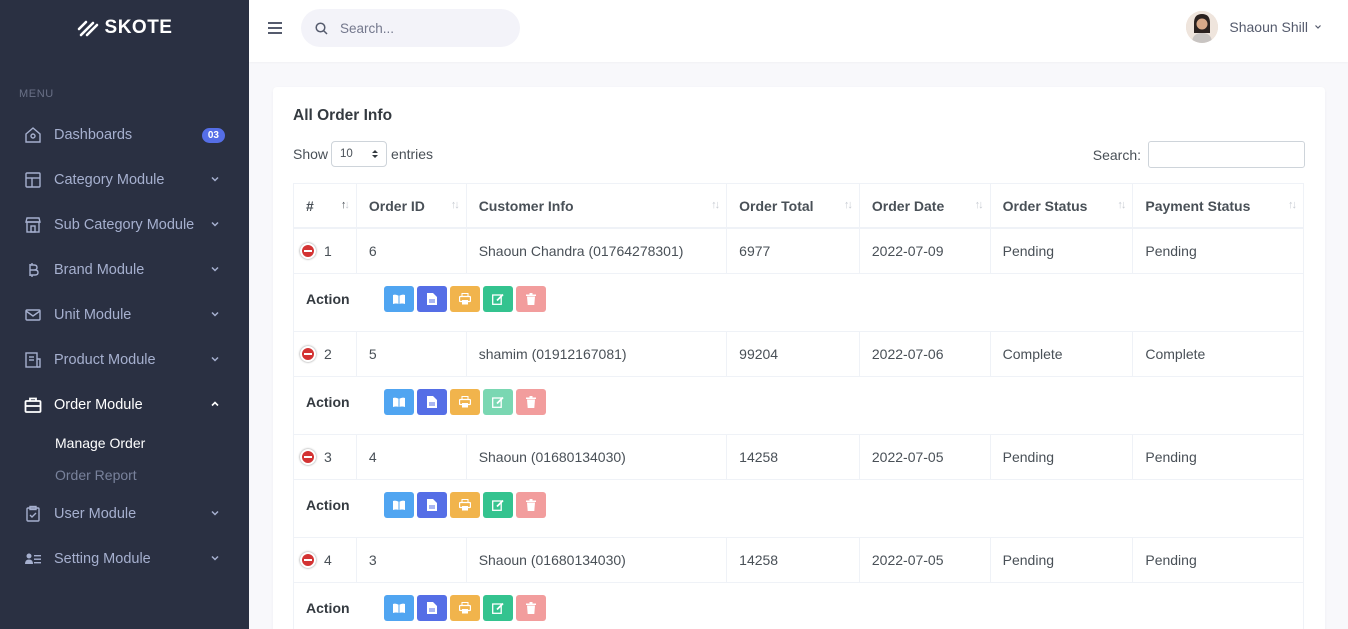 The height and width of the screenshot is (629, 1348). Describe the element at coordinates (793, 205) in the screenshot. I see `th-order-total: Order Total ↑↓` at that location.